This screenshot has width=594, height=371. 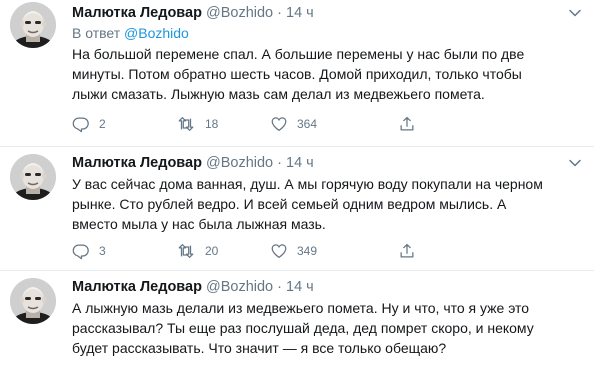 I want to click on like-count: 364, so click(x=307, y=124).